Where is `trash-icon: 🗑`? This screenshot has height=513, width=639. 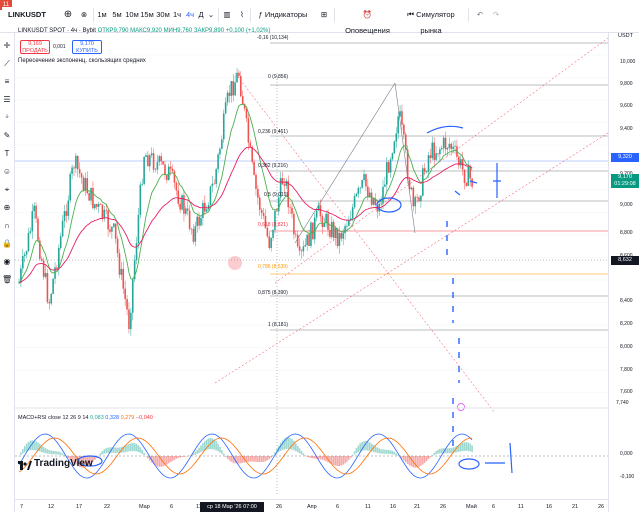
trash-icon: 🗑 is located at coordinates (7, 280).